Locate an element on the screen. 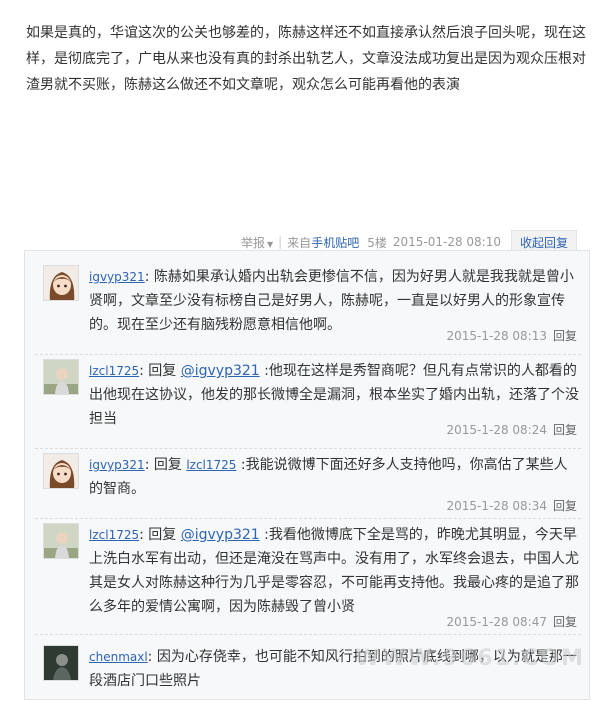 The height and width of the screenshot is (701, 595). dark-avatar-icon is located at coordinates (61, 663).